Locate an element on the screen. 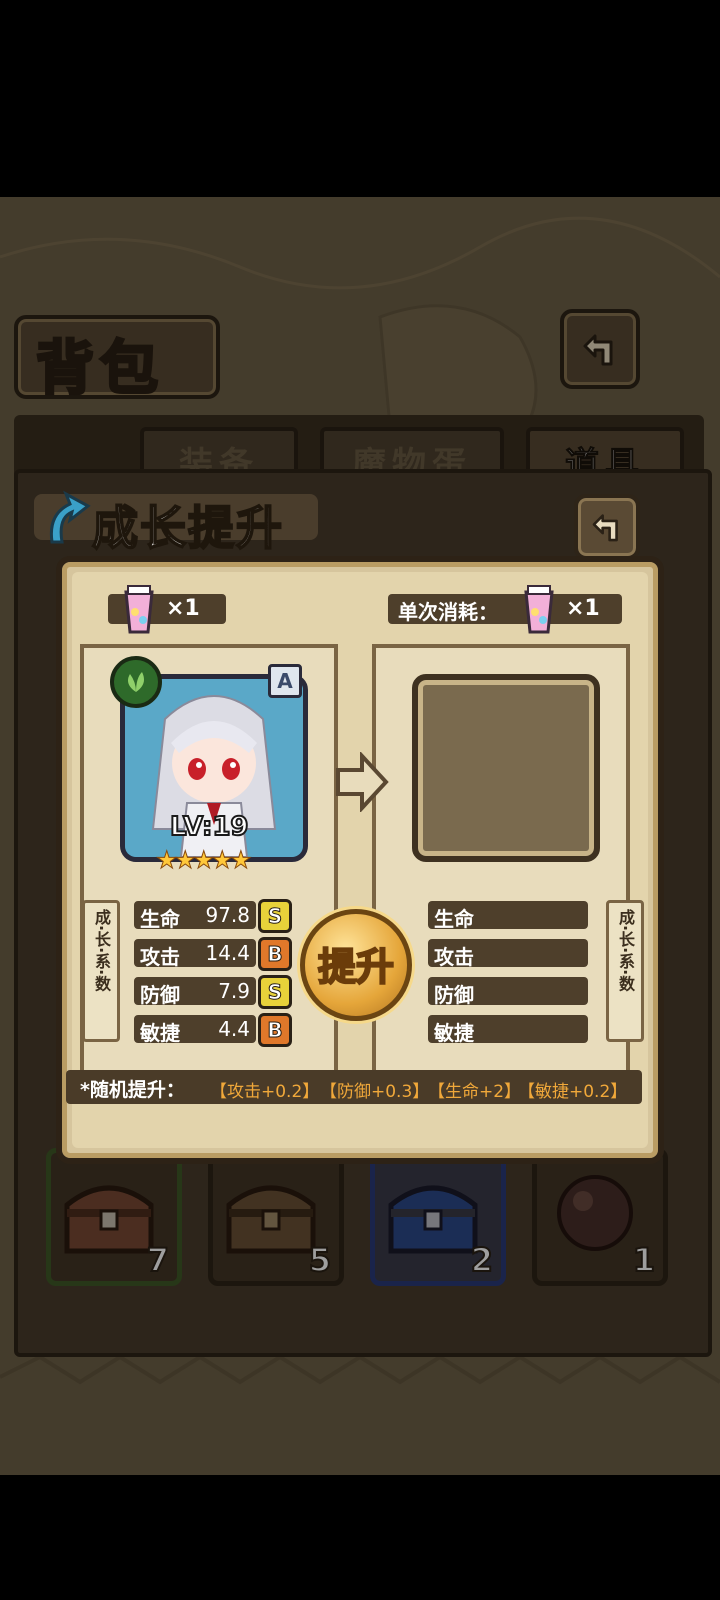  owned-count: ×1 is located at coordinates (183, 608).